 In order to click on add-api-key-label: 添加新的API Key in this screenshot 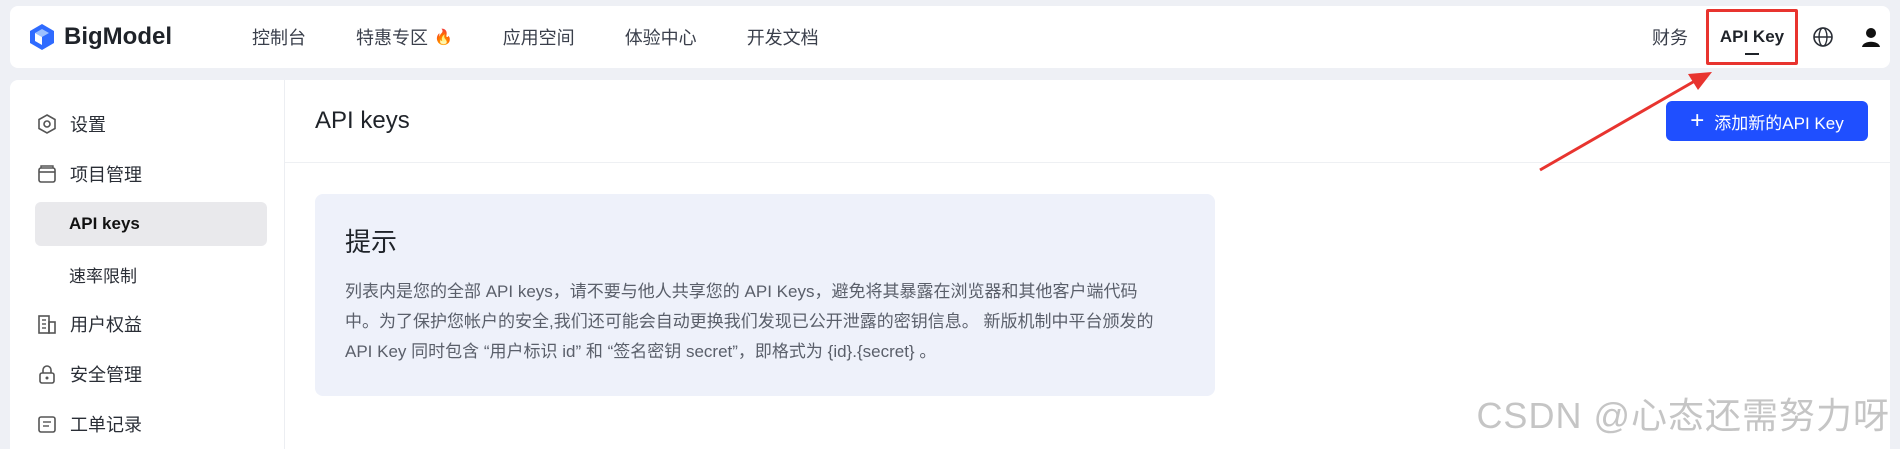, I will do `click(1779, 123)`.